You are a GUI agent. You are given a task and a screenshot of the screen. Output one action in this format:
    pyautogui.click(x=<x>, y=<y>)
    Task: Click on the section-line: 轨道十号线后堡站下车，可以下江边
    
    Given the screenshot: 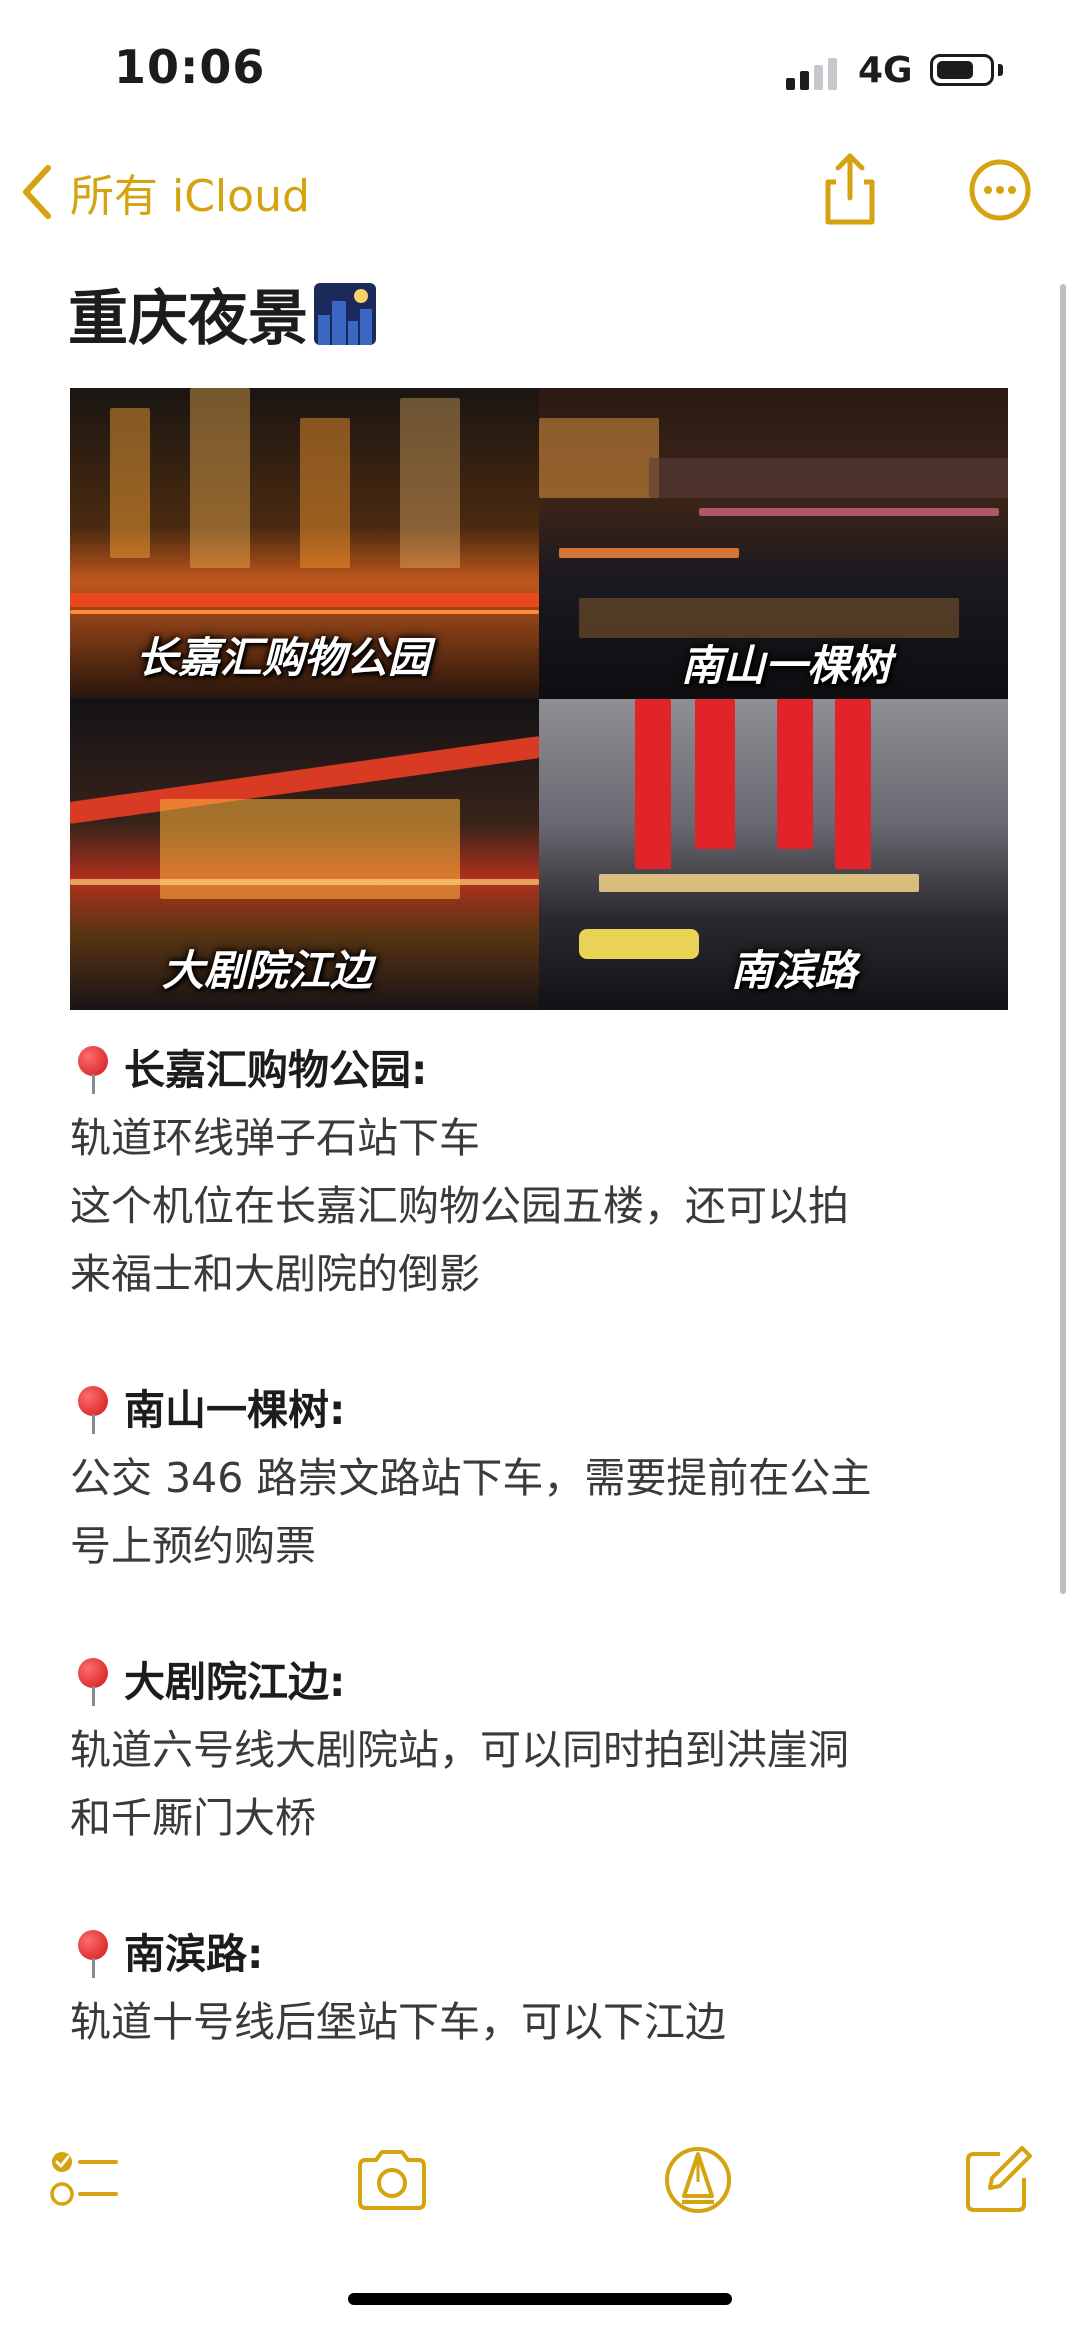 What is the action you would take?
    pyautogui.click(x=398, y=2022)
    